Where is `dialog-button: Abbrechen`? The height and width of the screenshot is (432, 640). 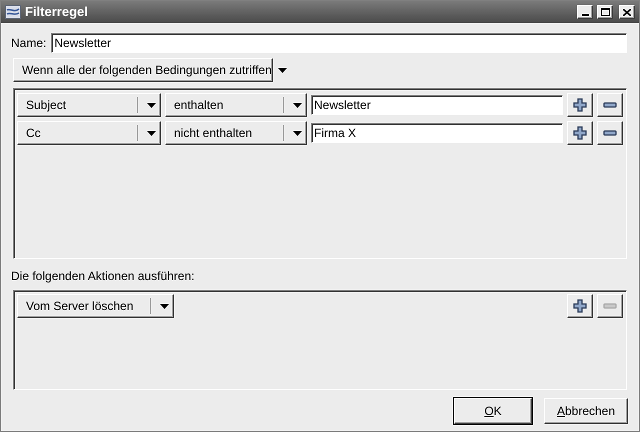 dialog-button: Abbrechen is located at coordinates (586, 411).